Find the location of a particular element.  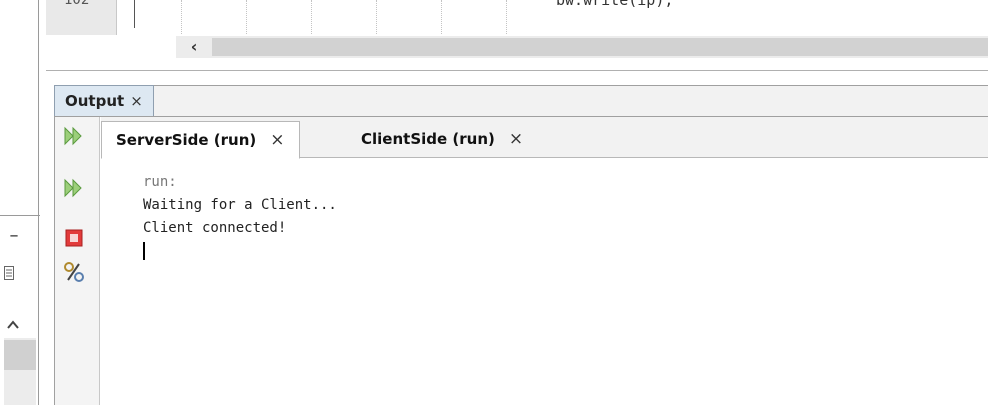

rerun-button is located at coordinates (74, 136).